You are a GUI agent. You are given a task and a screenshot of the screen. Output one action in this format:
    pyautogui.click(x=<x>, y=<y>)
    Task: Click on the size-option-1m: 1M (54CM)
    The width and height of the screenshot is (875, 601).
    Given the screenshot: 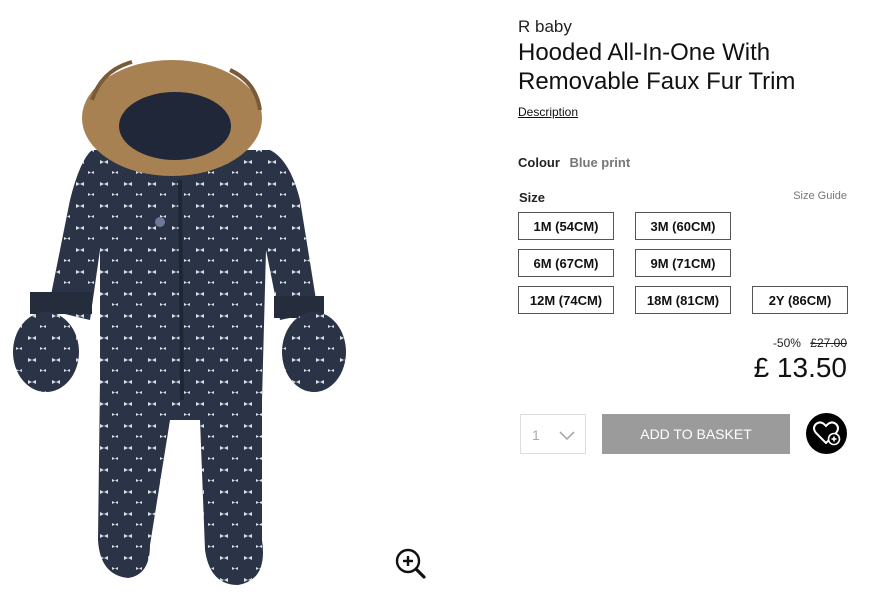 What is the action you would take?
    pyautogui.click(x=566, y=226)
    